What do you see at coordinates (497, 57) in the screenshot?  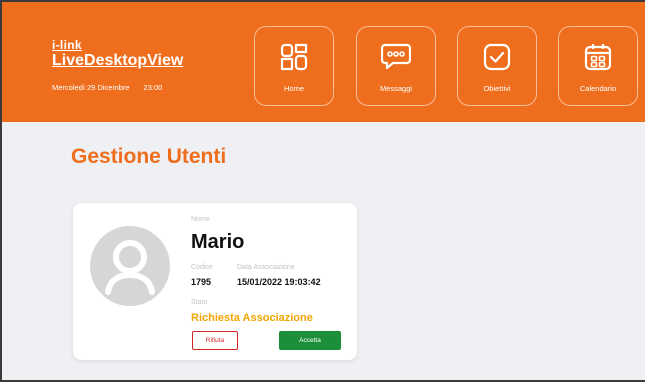 I see `checkbox-icon` at bounding box center [497, 57].